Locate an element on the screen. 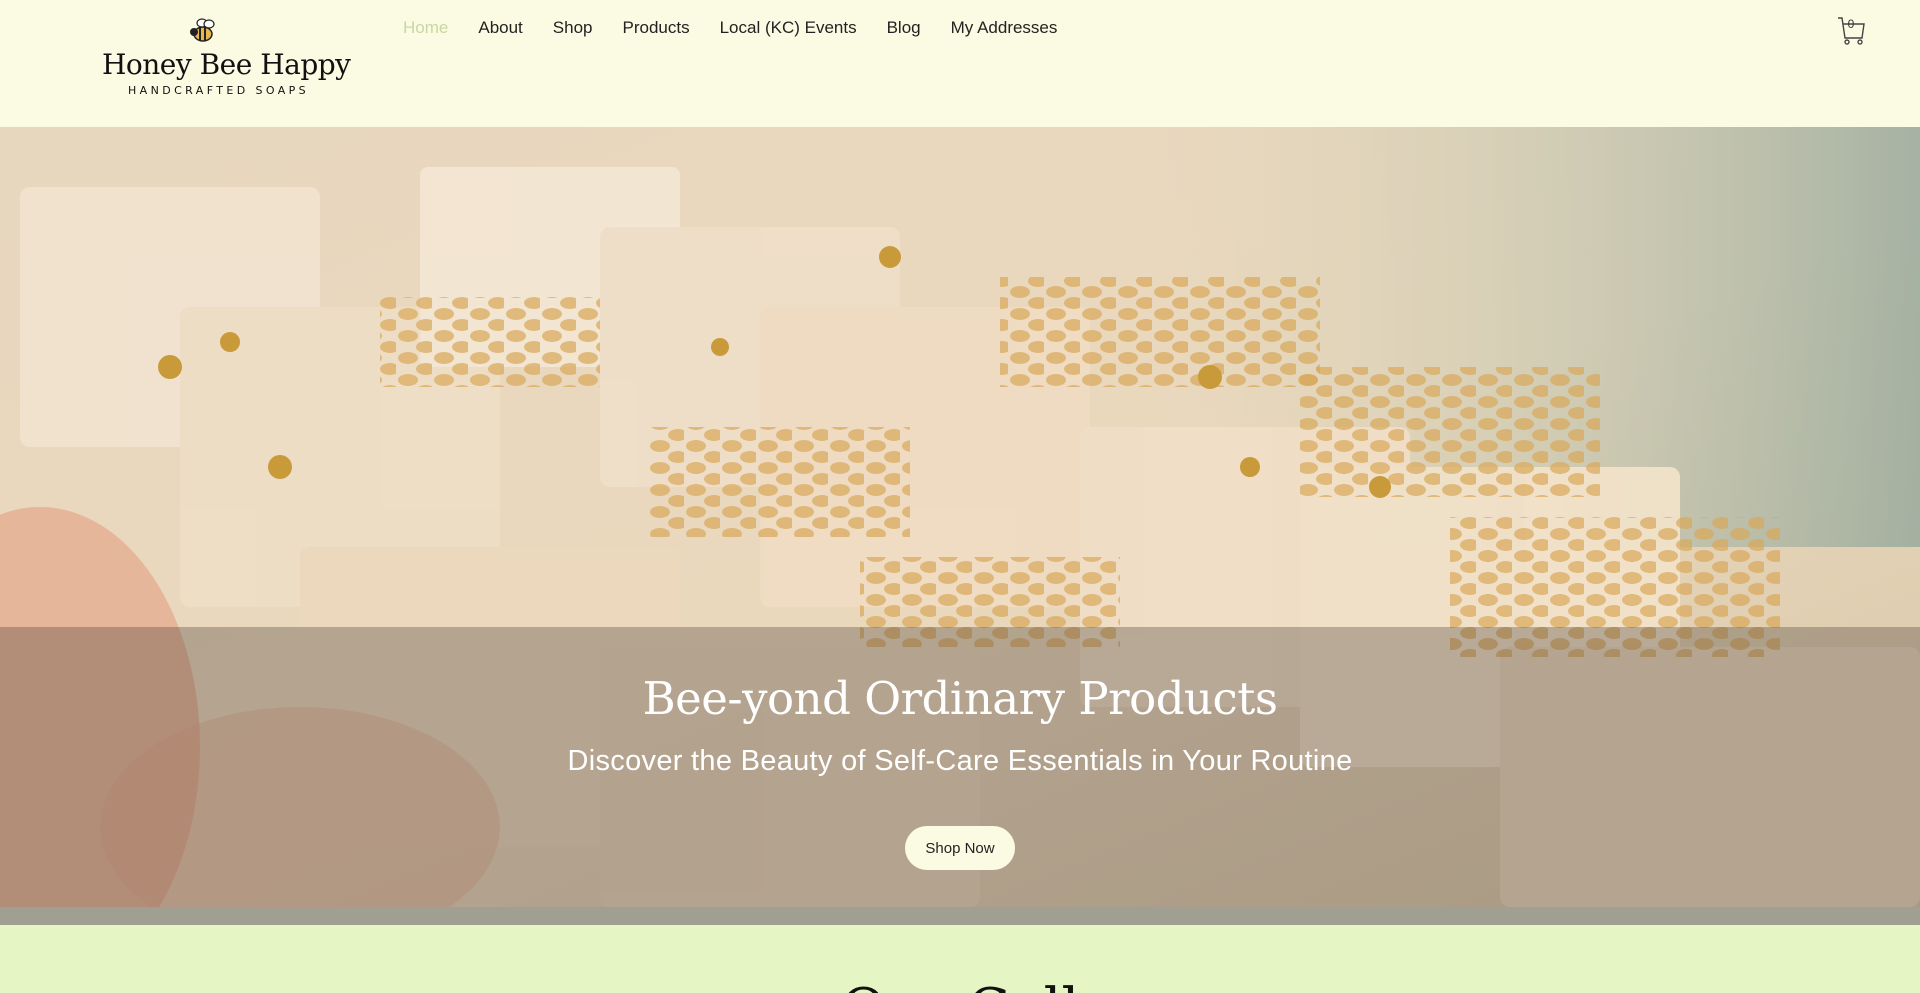 The width and height of the screenshot is (1920, 993). nav-my-addresses: My Addresses is located at coordinates (1004, 28).